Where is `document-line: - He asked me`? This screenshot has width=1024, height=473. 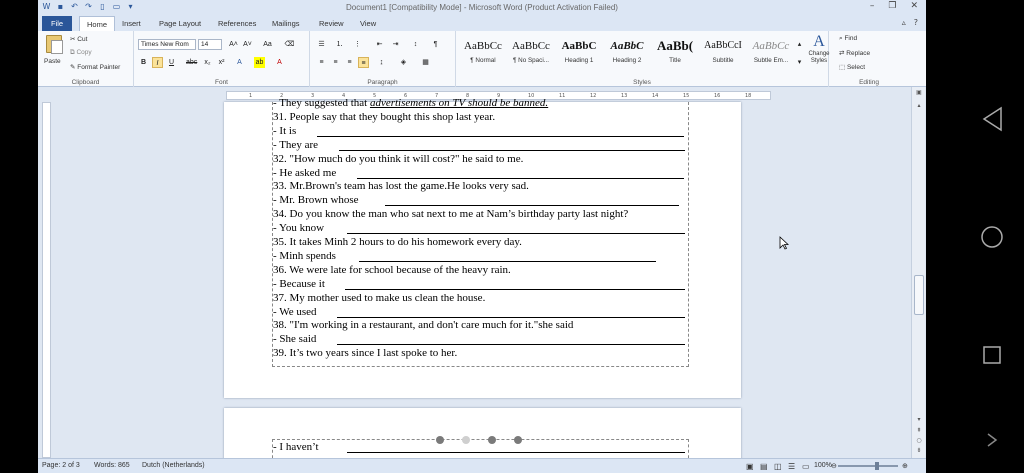
document-line: - He asked me is located at coordinates (304, 173).